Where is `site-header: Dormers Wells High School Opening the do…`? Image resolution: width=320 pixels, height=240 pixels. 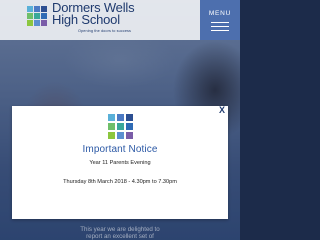 site-header: Dormers Wells High School Opening the do… is located at coordinates (120, 20).